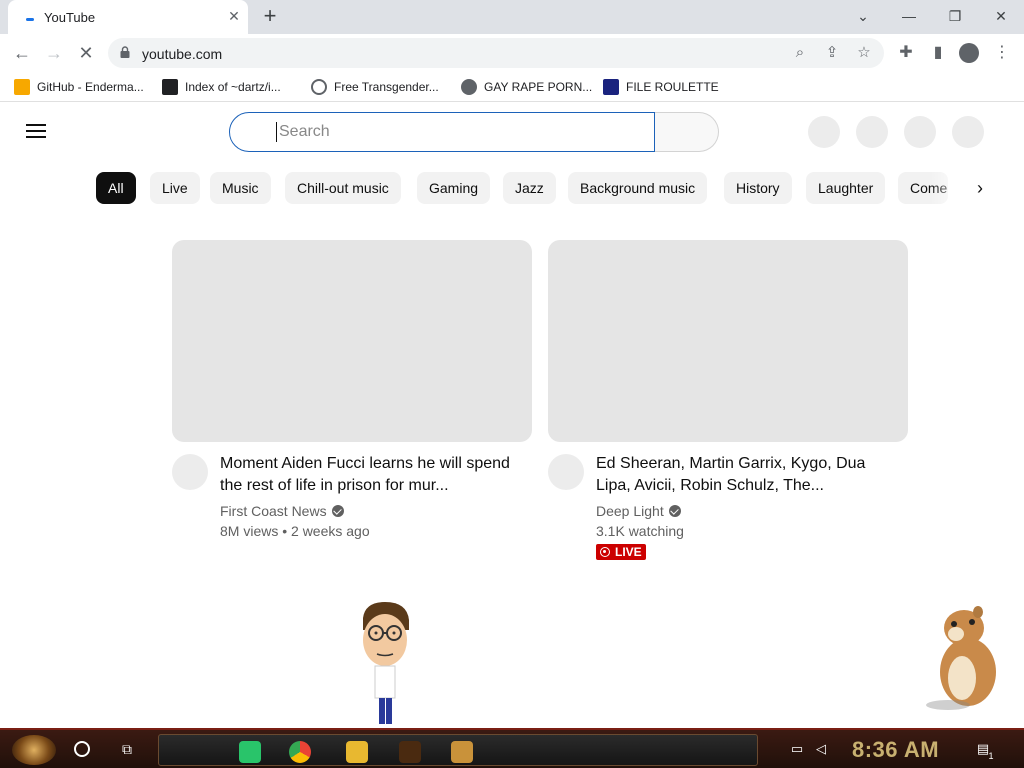 This screenshot has height=768, width=1024. What do you see at coordinates (991, 756) in the screenshot?
I see `notification-count: 1` at bounding box center [991, 756].